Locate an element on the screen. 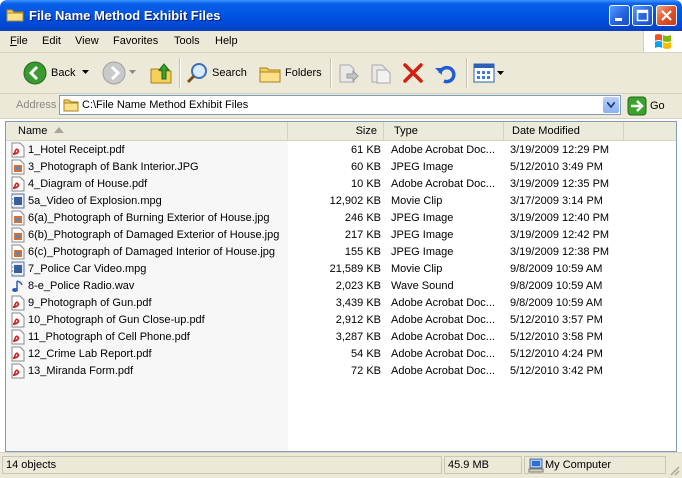  move-to-icon is located at coordinates (349, 73).